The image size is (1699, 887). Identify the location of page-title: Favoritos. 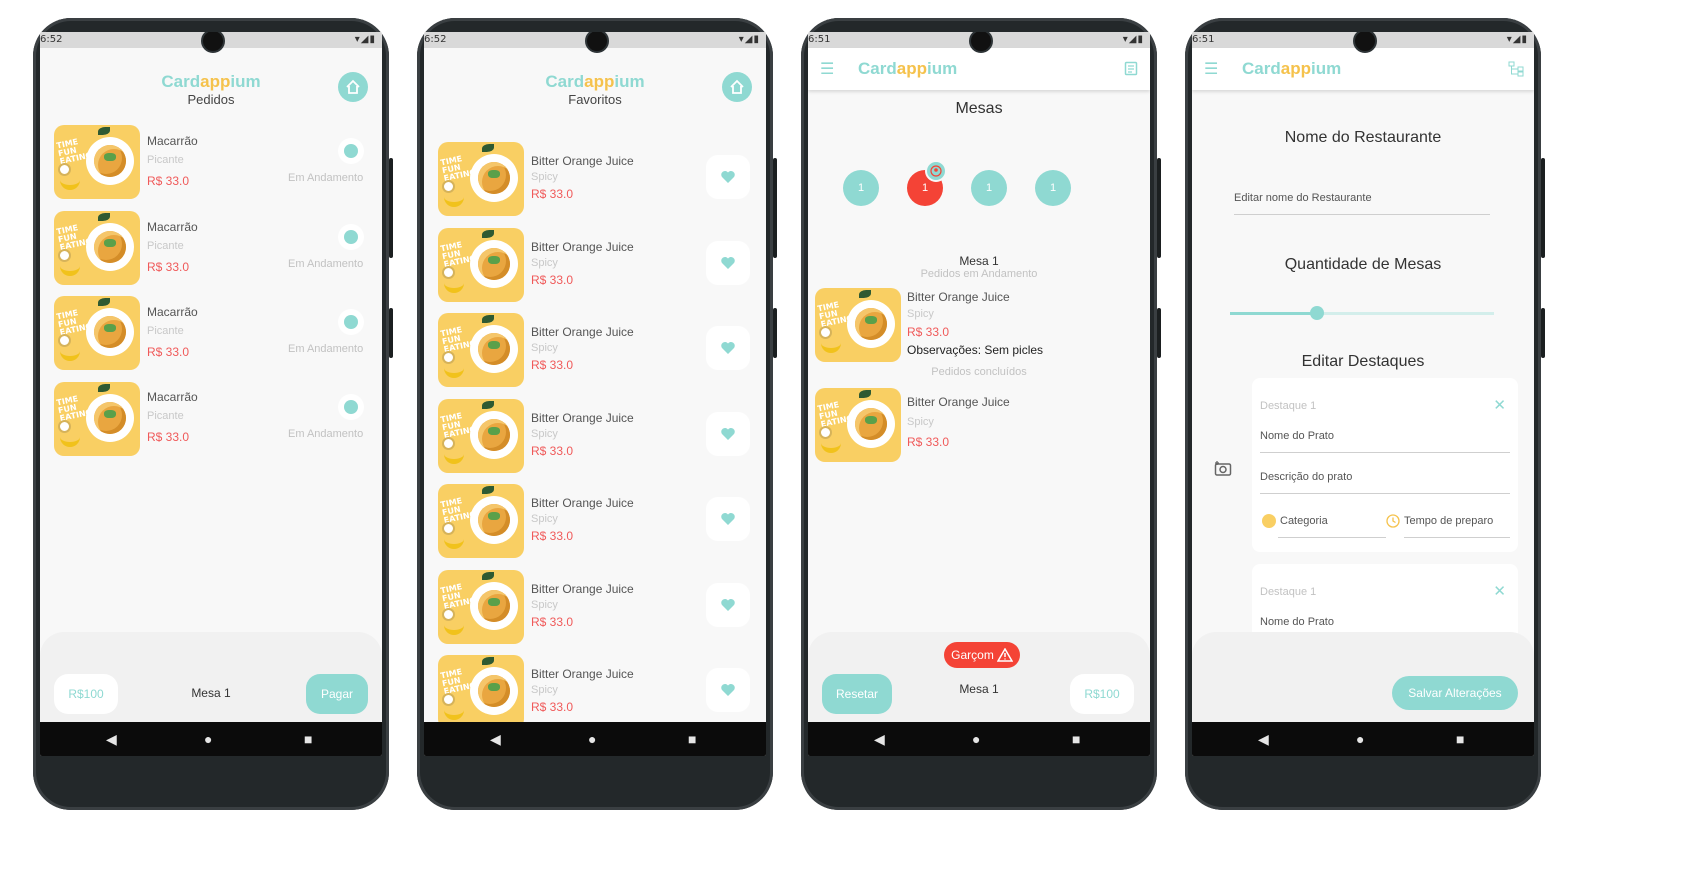
(595, 99).